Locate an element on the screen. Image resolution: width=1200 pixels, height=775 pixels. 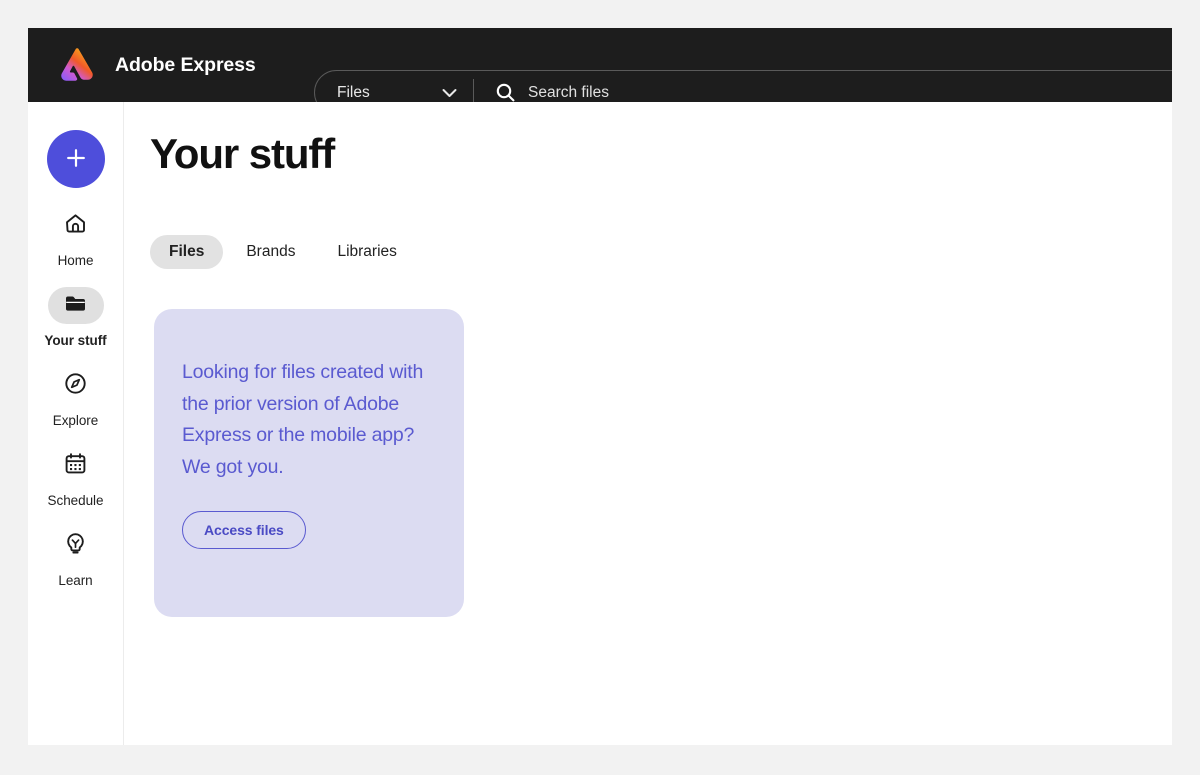
brand-name: Adobe Express is located at coordinates (185, 64).